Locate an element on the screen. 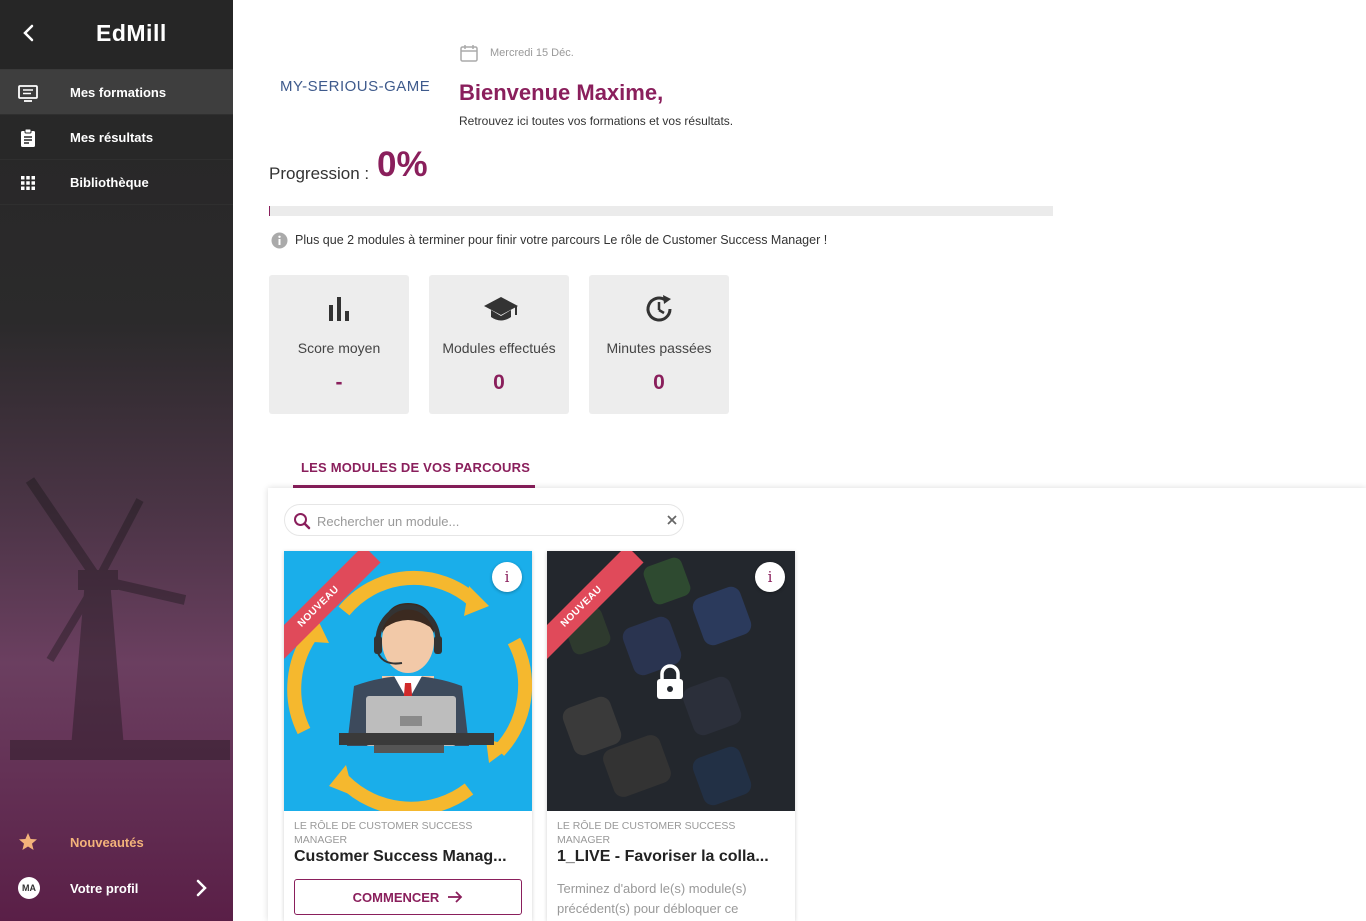 This screenshot has height=921, width=1366. clock-history-icon is located at coordinates (659, 308).